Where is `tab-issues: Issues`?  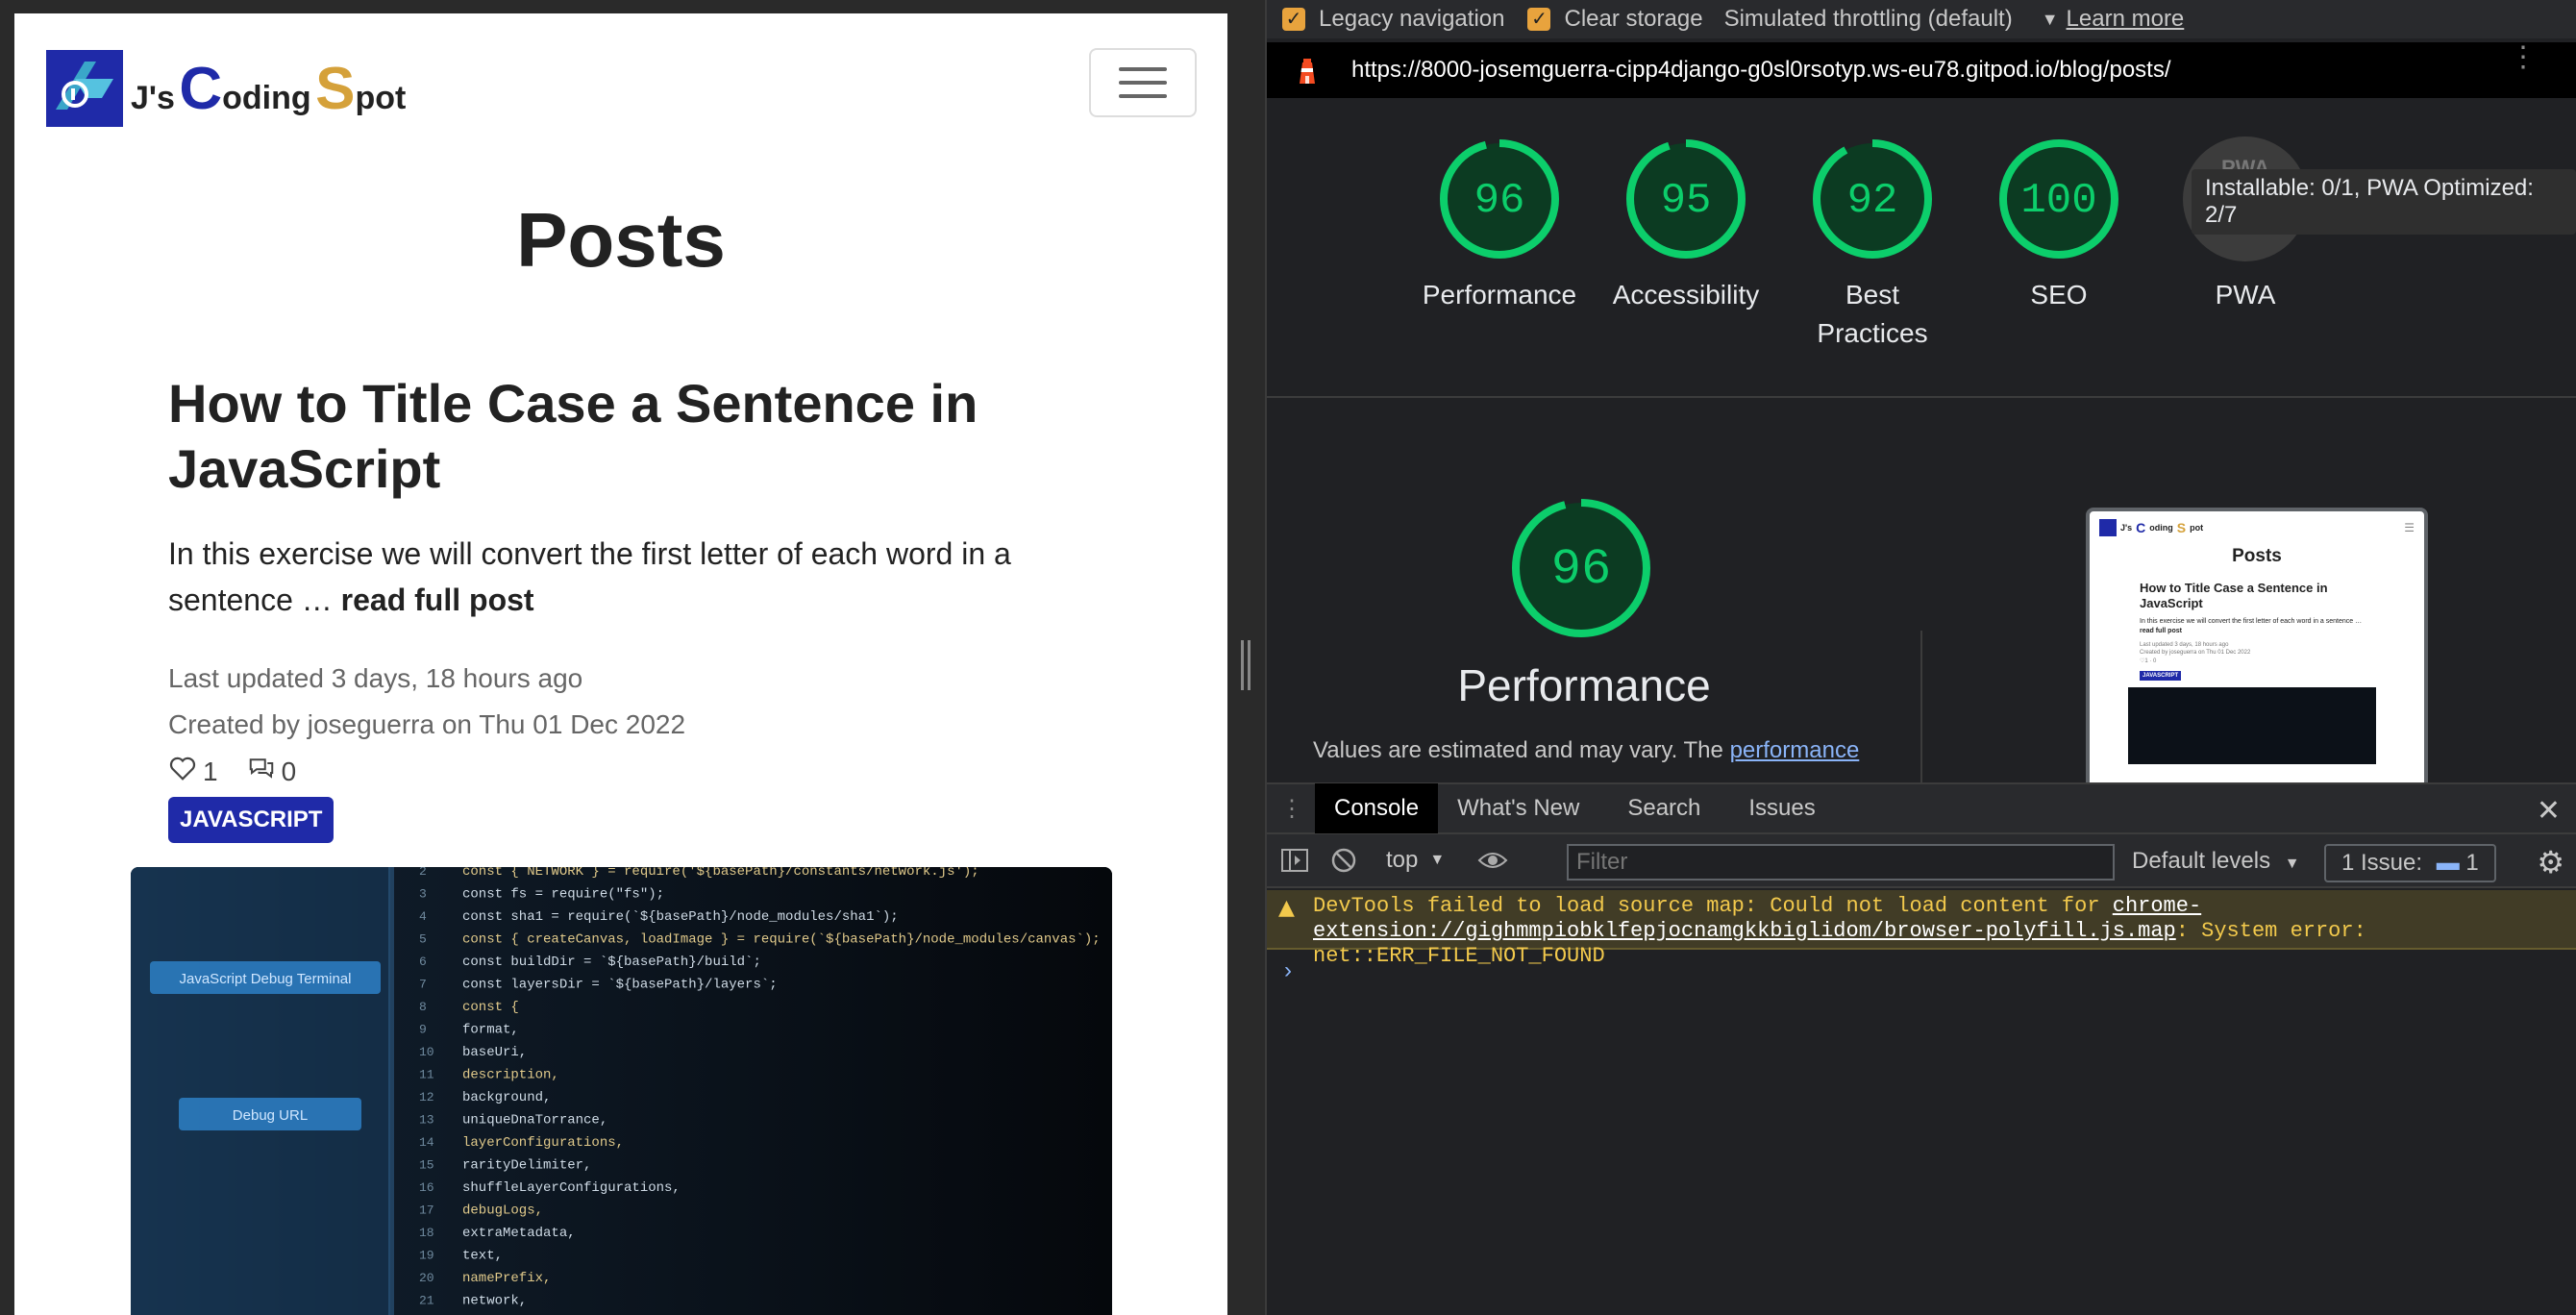 tab-issues: Issues is located at coordinates (1781, 808).